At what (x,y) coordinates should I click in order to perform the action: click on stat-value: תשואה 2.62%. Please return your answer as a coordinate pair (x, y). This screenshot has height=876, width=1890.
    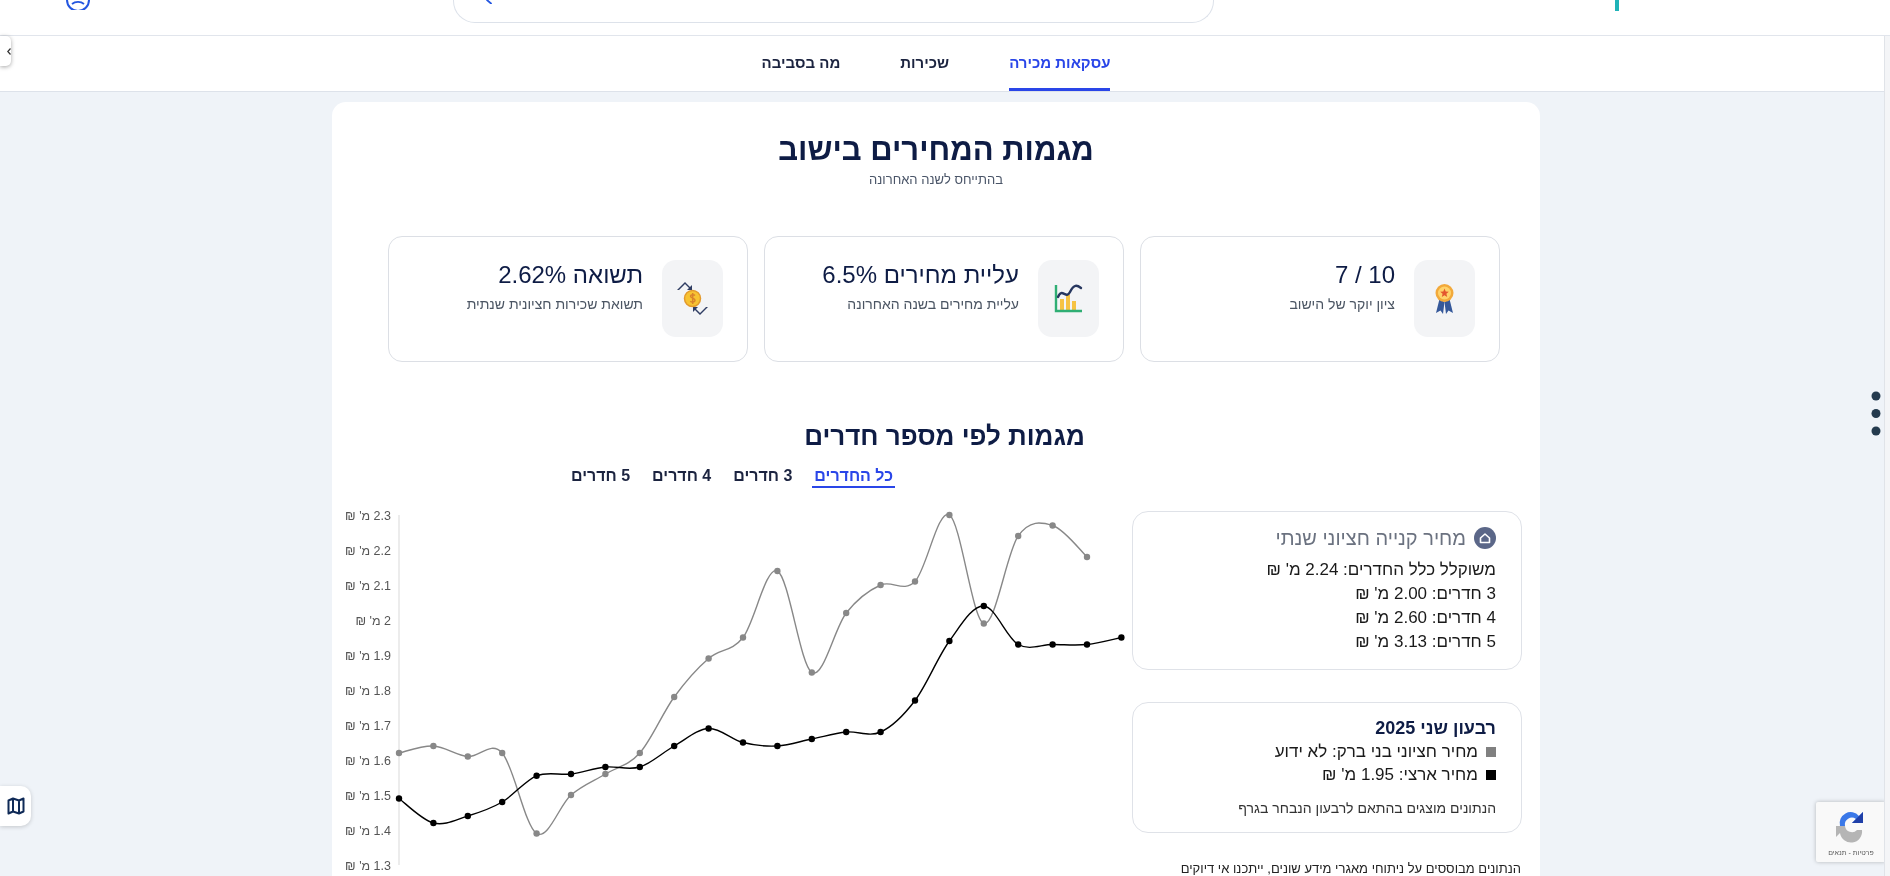
    Looking at the image, I should click on (570, 275).